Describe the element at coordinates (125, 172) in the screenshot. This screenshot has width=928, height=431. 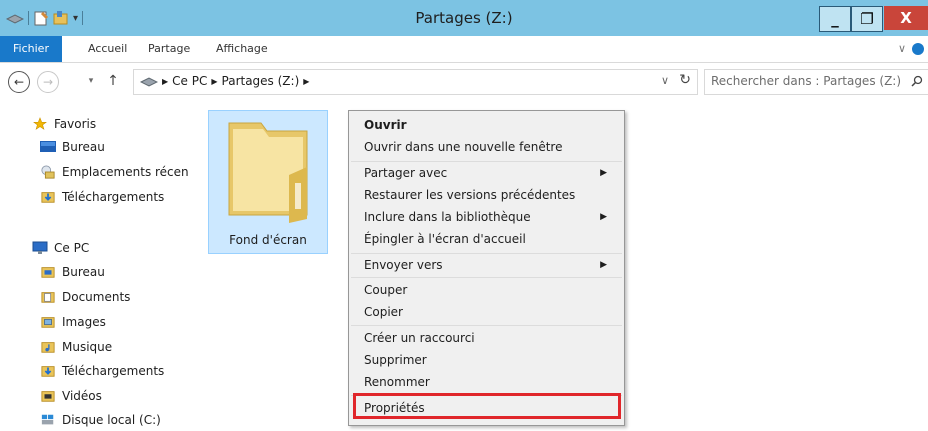
I see `nav-label: Emplacements récen` at that location.